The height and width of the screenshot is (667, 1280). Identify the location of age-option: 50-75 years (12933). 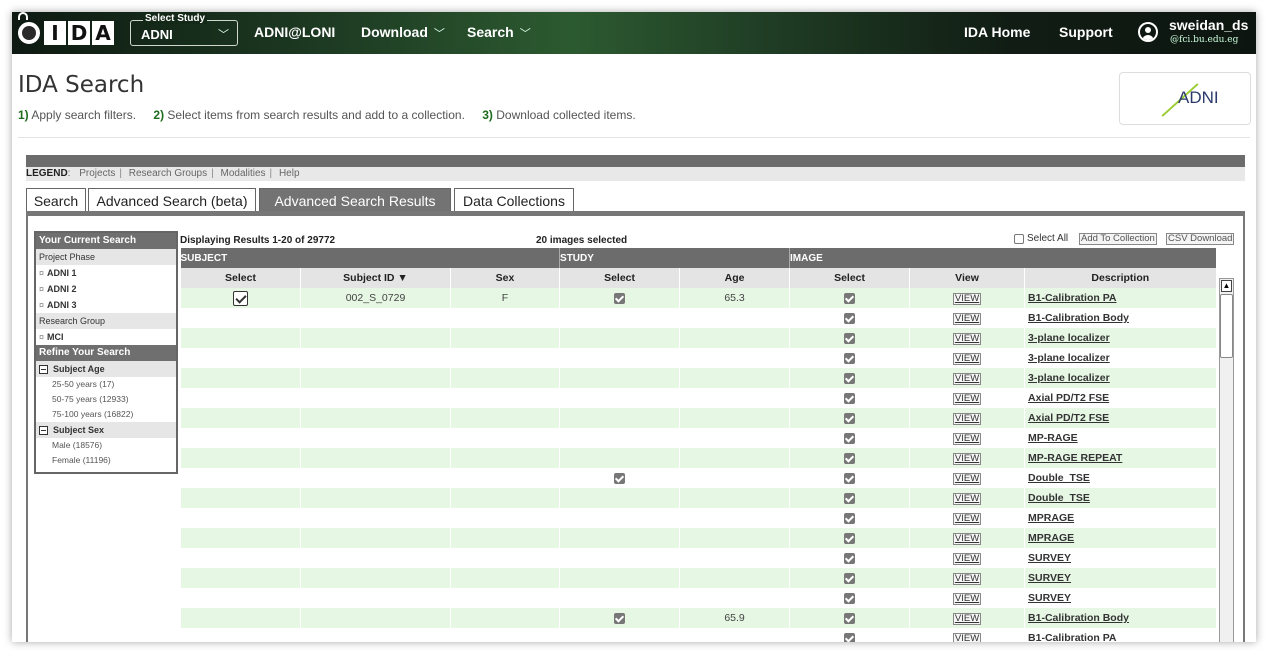
(106, 399).